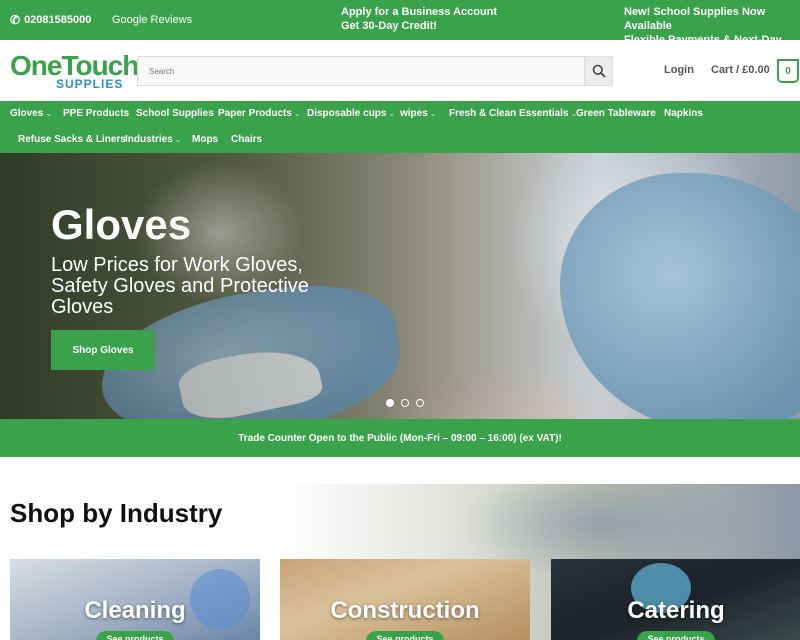  What do you see at coordinates (259, 113) in the screenshot?
I see `nav-item-paper-products: Paper Products ⌄` at bounding box center [259, 113].